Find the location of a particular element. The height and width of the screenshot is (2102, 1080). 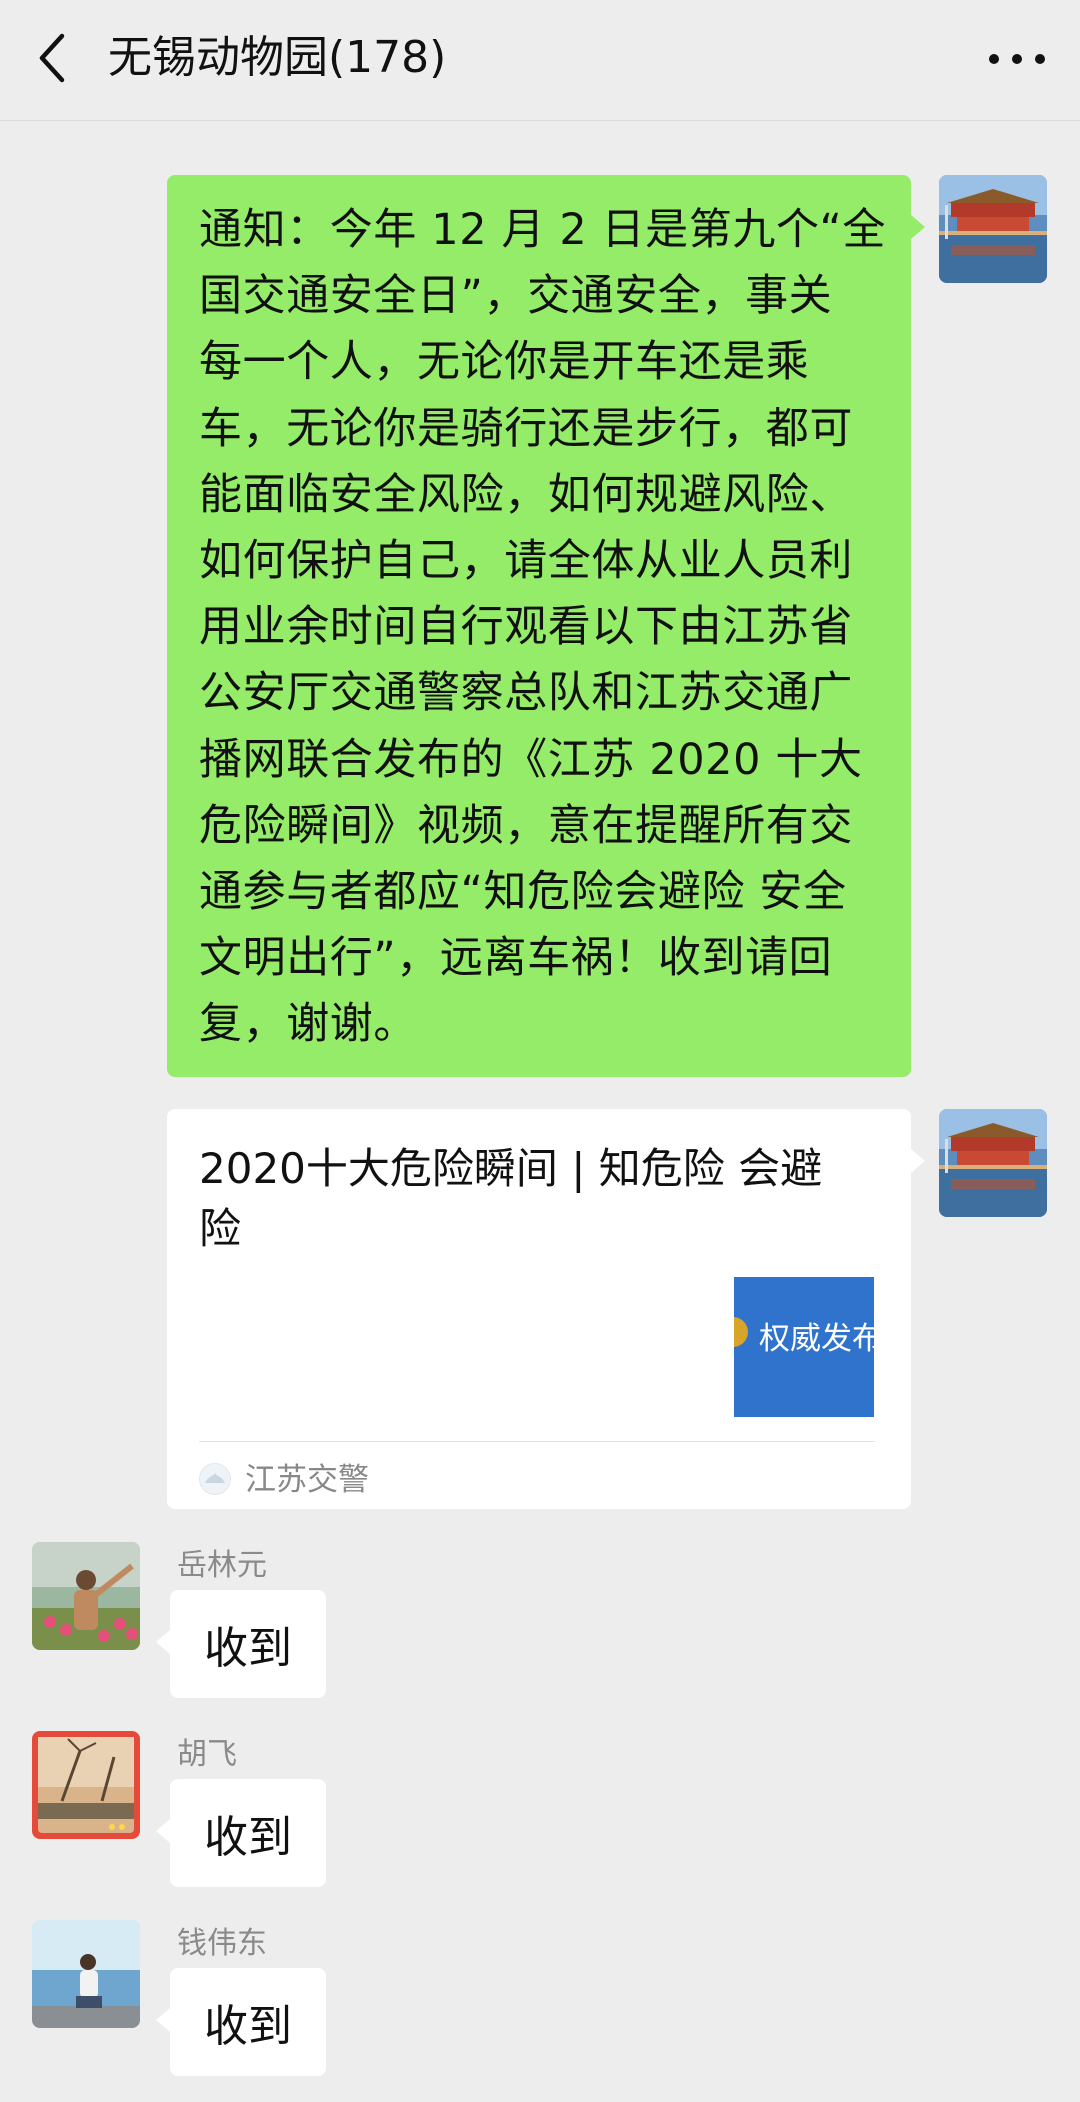

chat-title: 无锡动物园(178) is located at coordinates (277, 57).